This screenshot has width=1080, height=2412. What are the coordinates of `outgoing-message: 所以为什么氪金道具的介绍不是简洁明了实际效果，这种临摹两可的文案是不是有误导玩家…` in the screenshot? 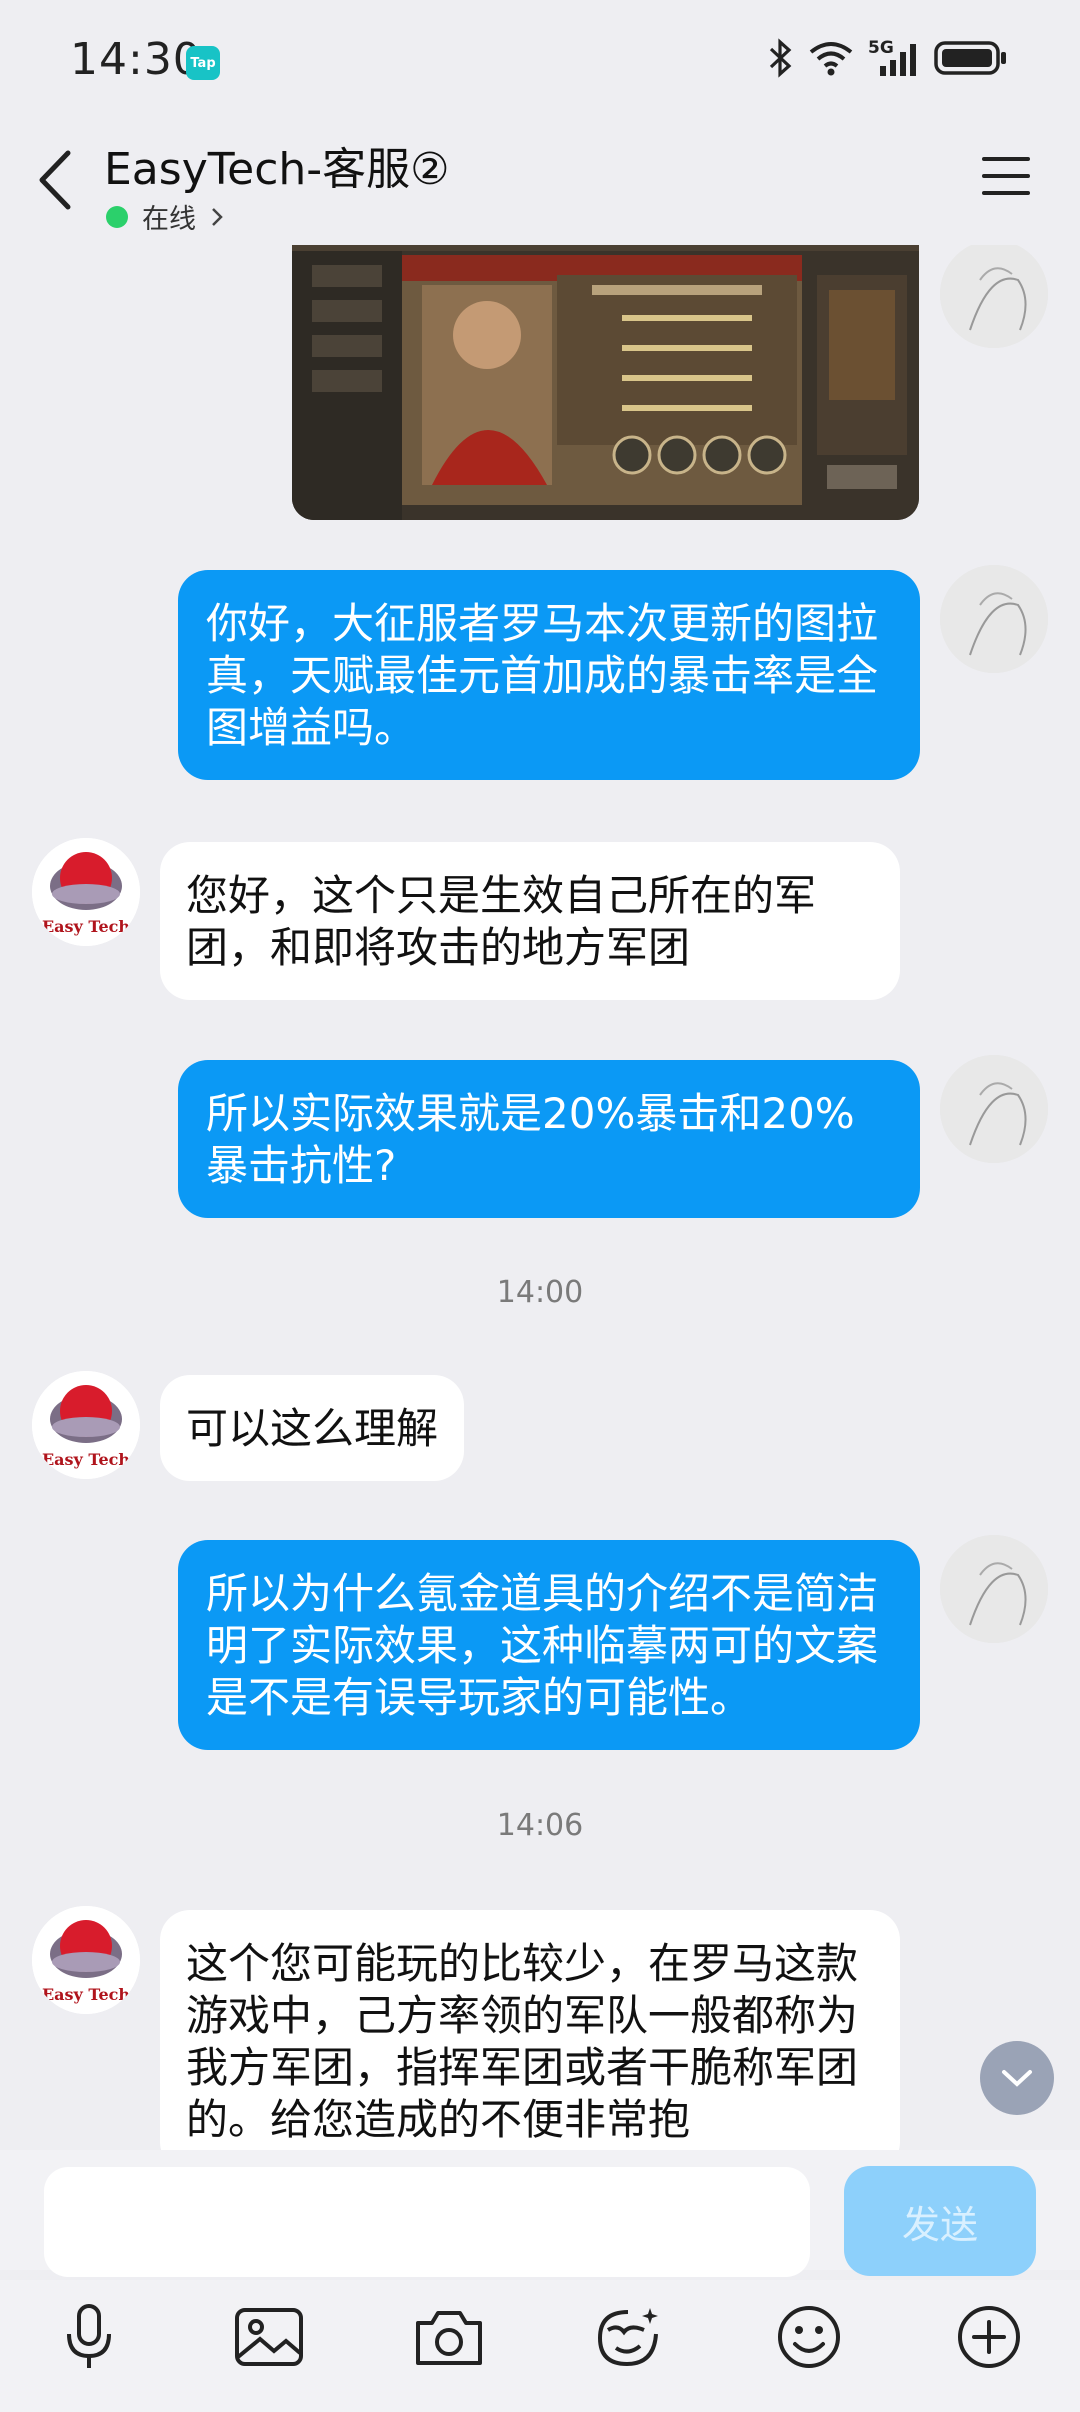 It's located at (549, 1645).